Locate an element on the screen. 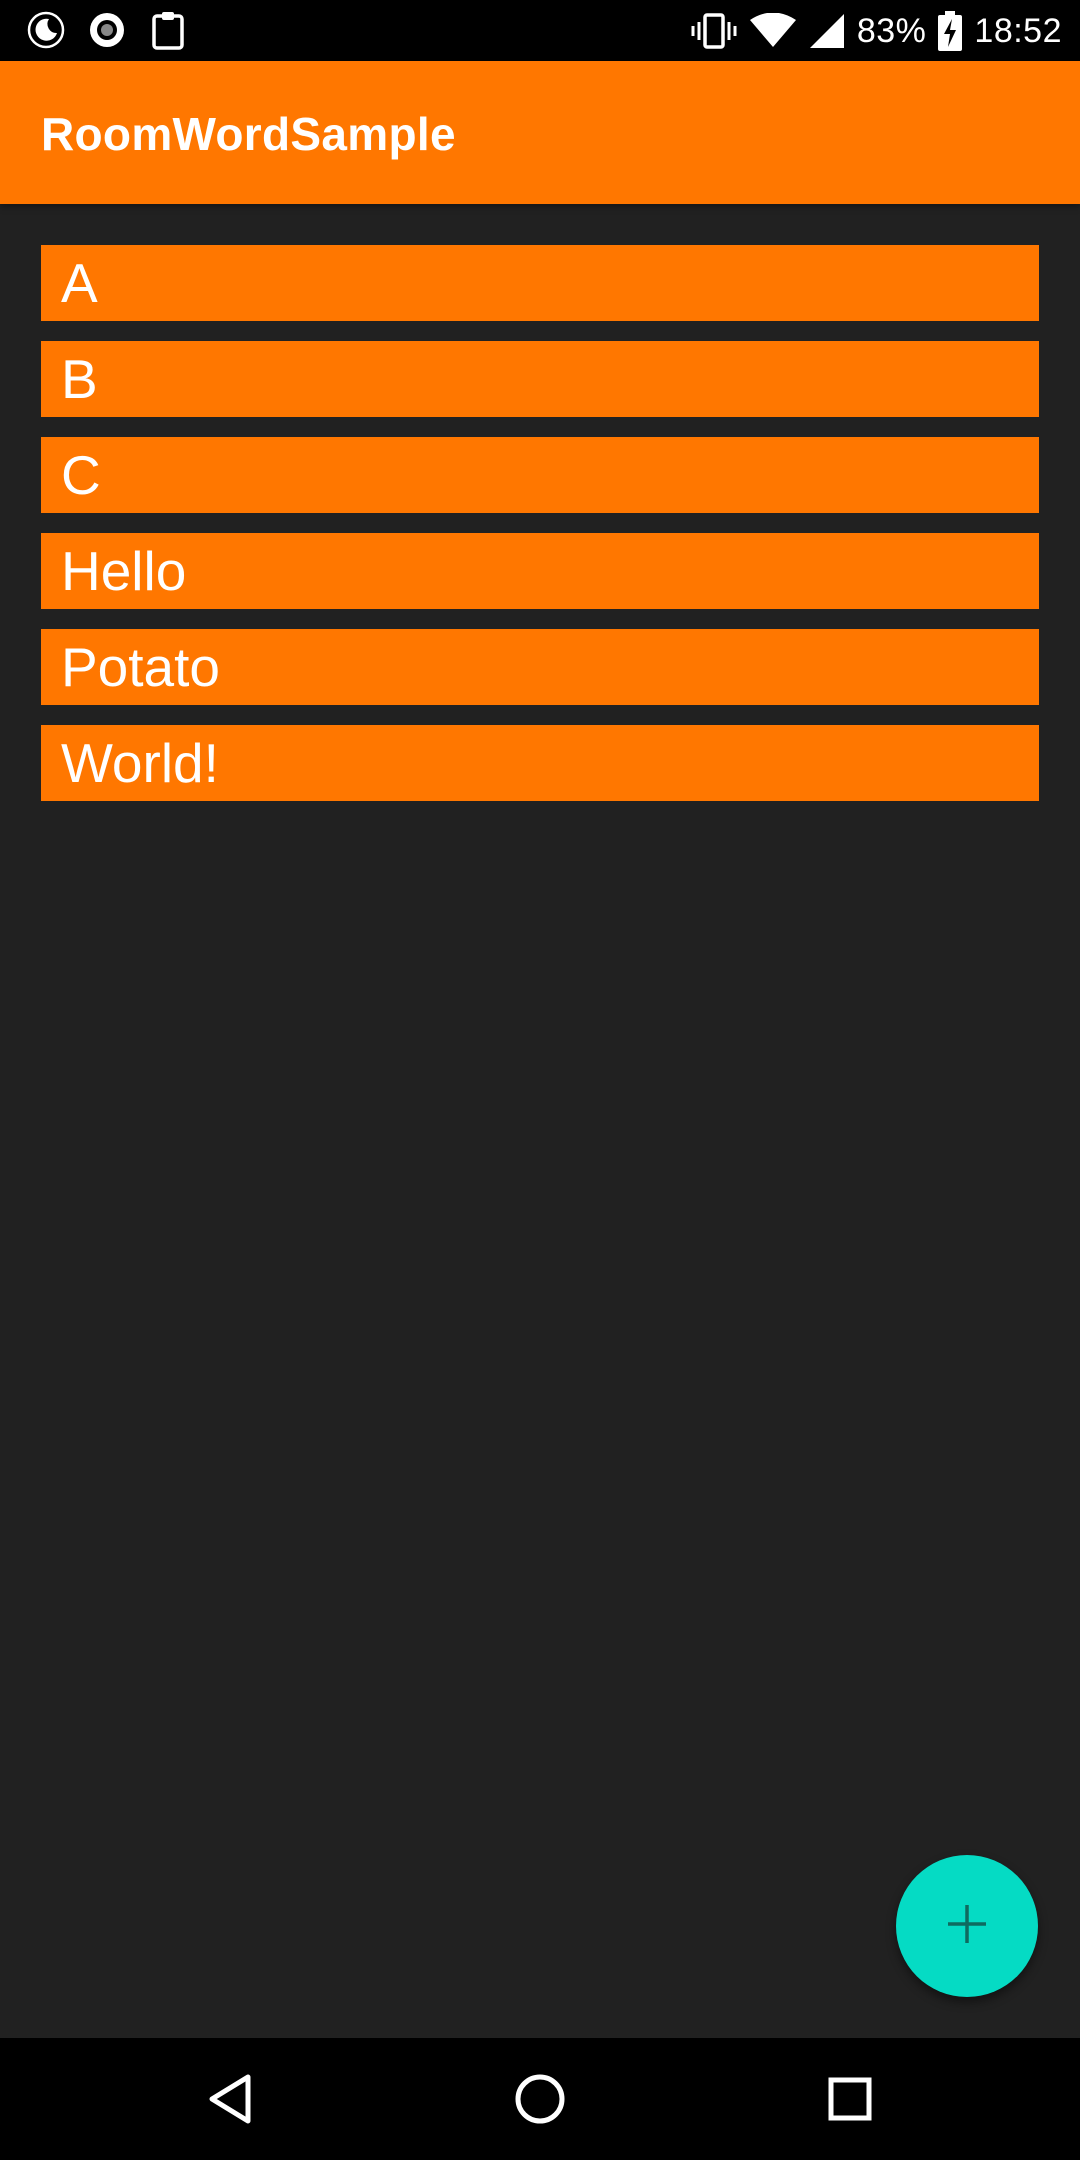 The width and height of the screenshot is (1080, 2160). add-word-fab is located at coordinates (967, 1926).